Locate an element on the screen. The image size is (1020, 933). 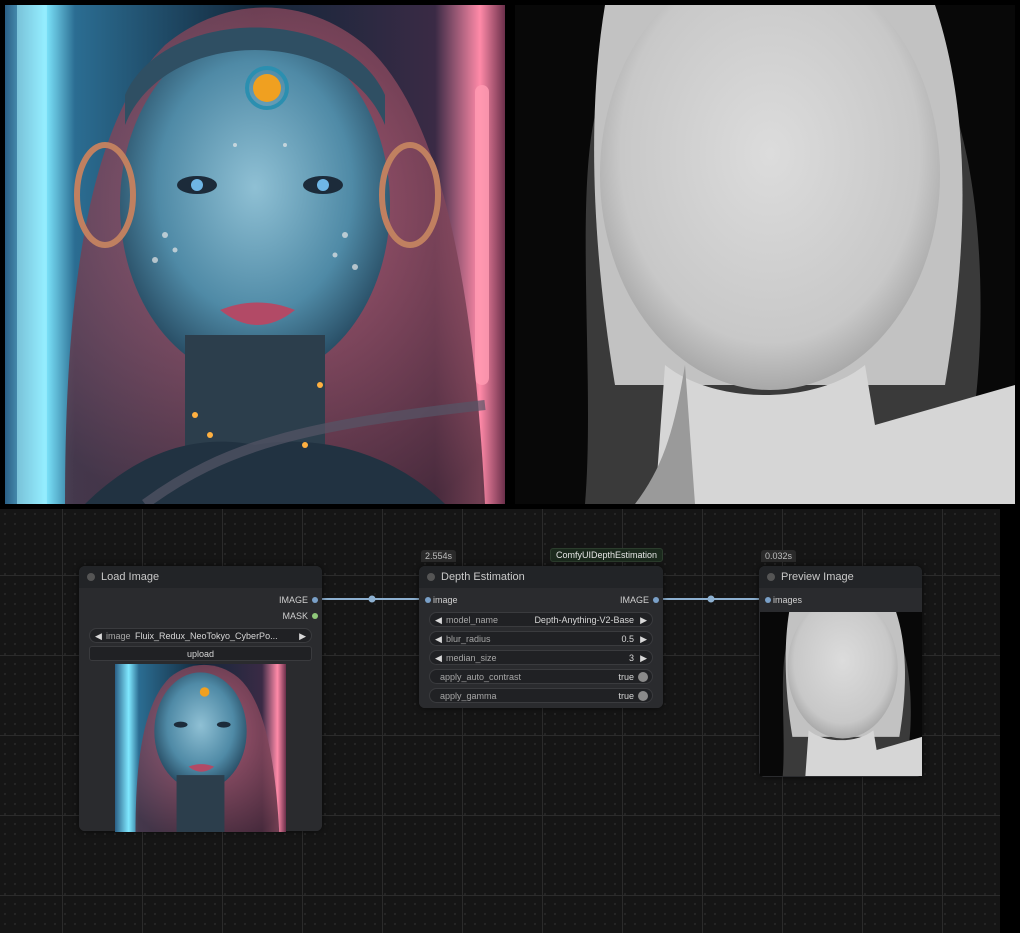
canvas-edge is located at coordinates (1010, 721).